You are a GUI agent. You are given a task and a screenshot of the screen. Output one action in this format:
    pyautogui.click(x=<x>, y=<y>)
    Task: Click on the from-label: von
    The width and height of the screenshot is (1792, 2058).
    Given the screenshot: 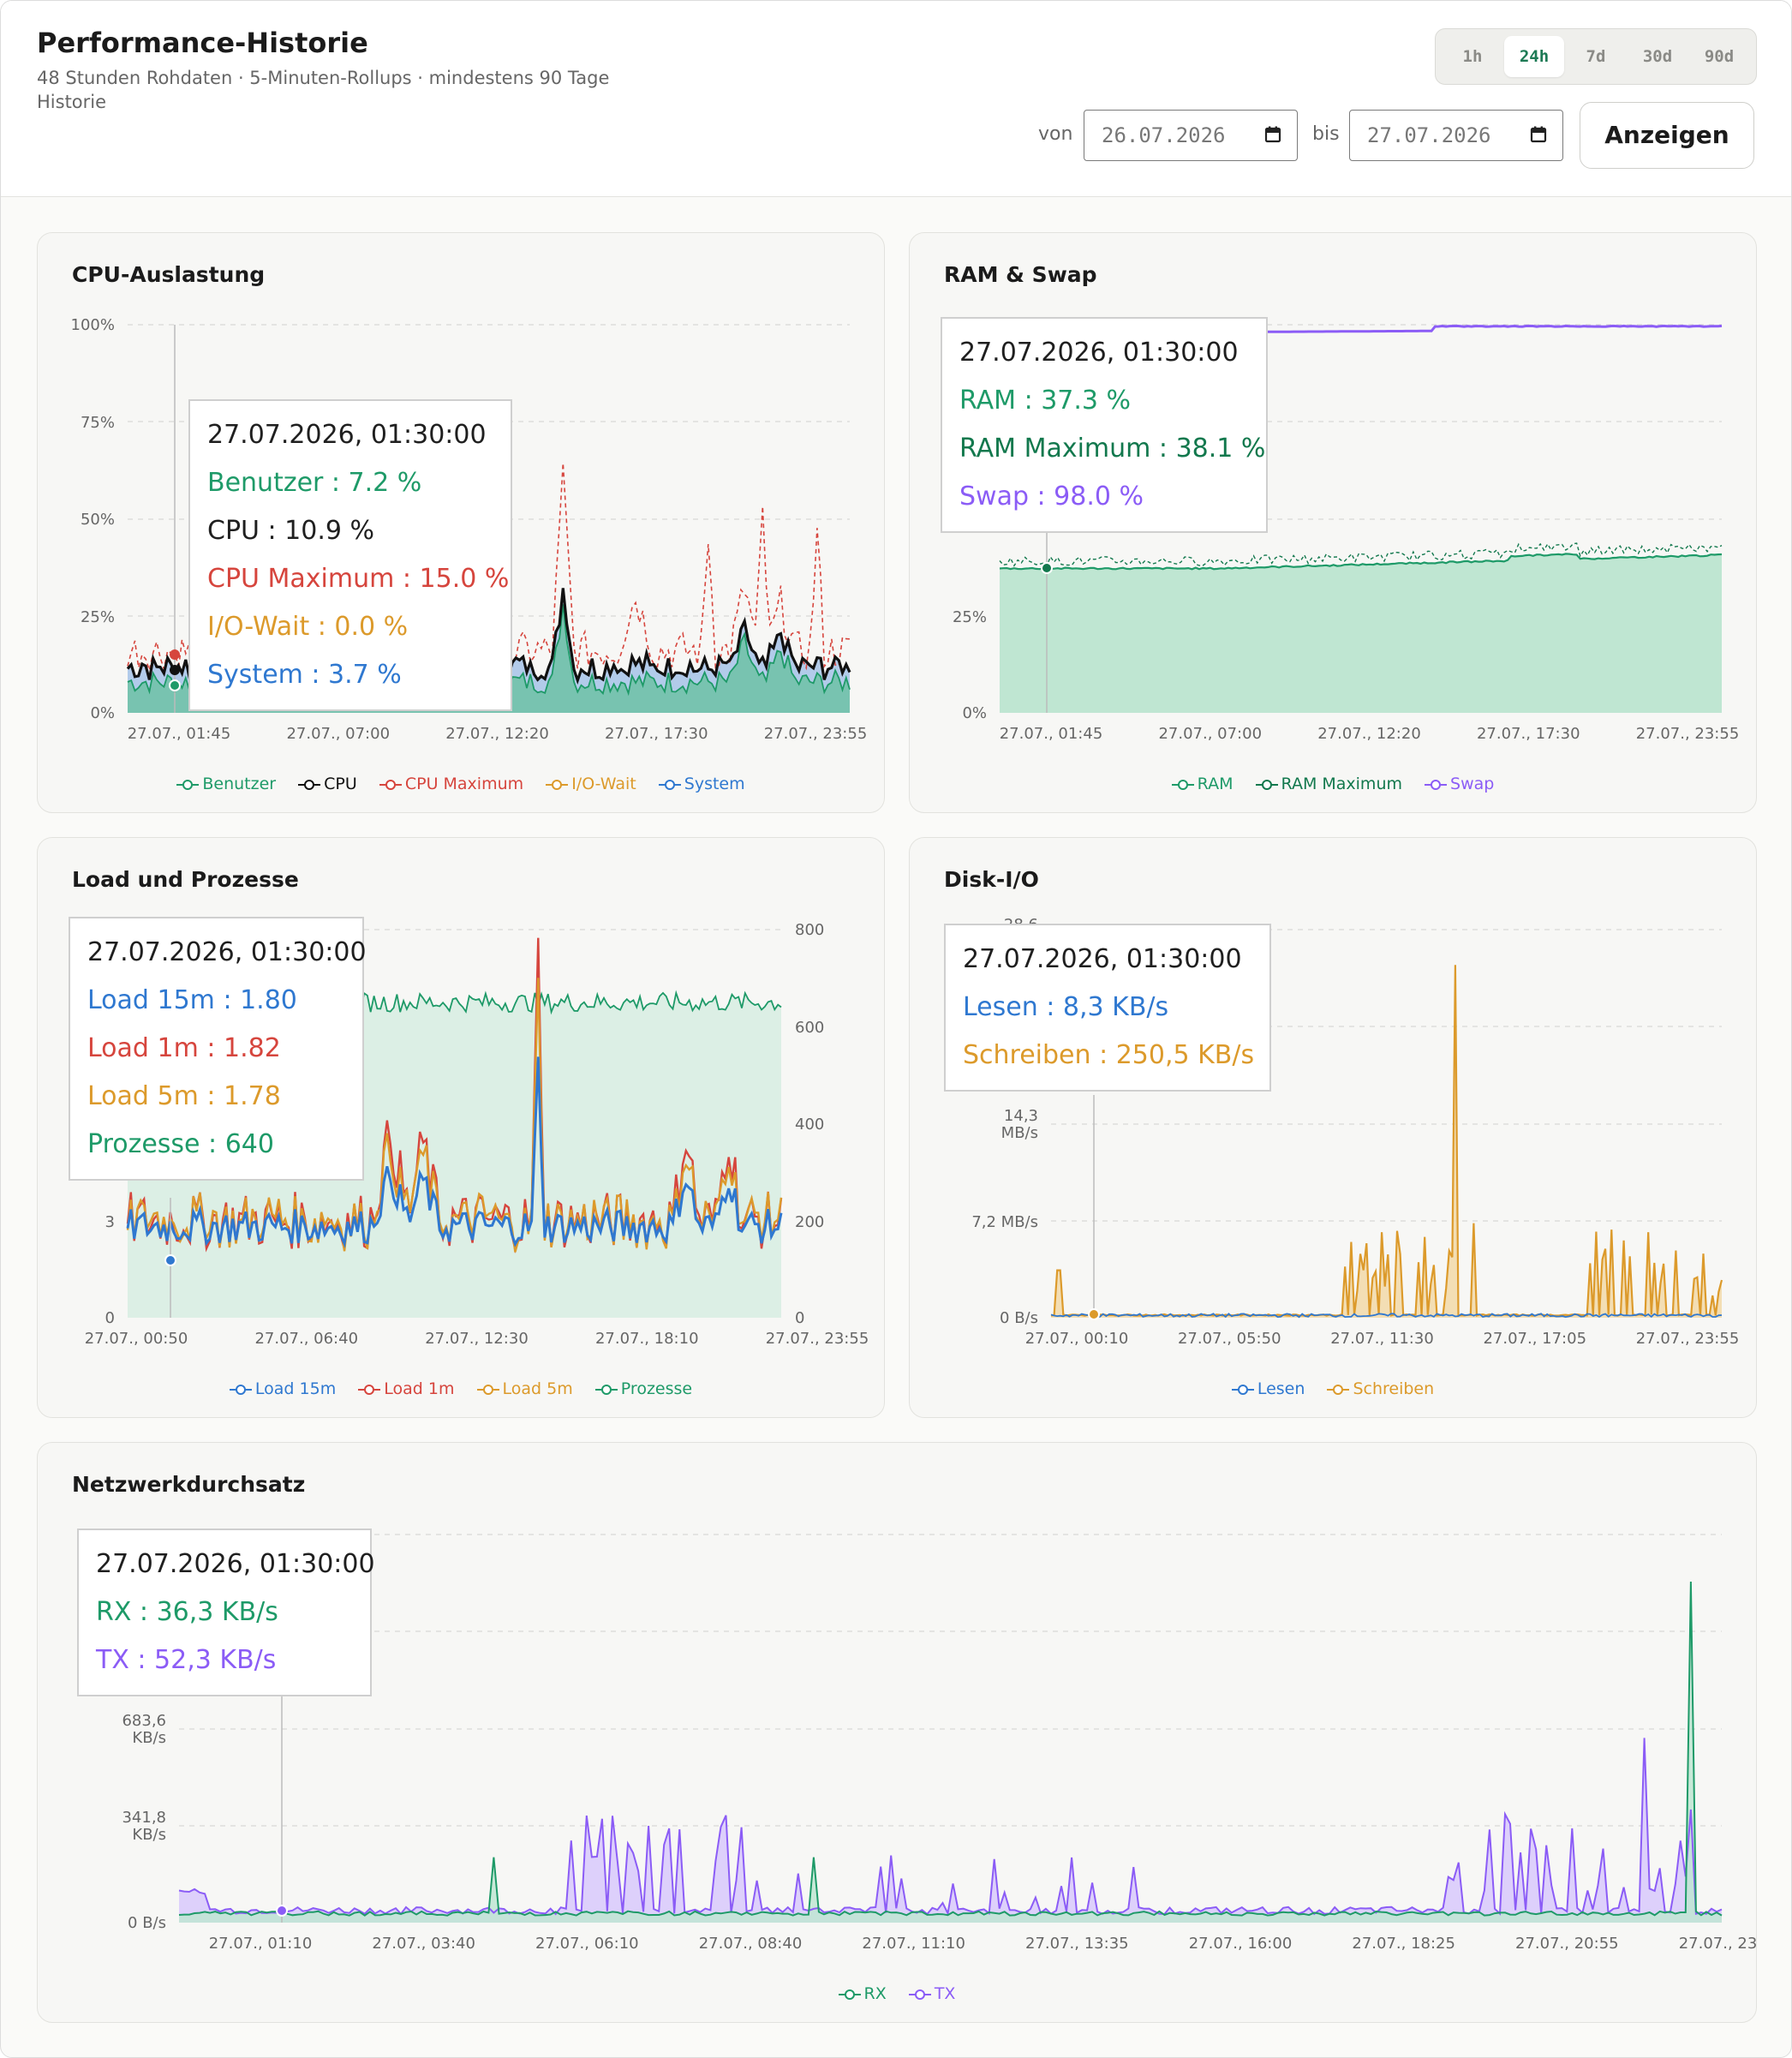 What is the action you would take?
    pyautogui.click(x=1055, y=134)
    